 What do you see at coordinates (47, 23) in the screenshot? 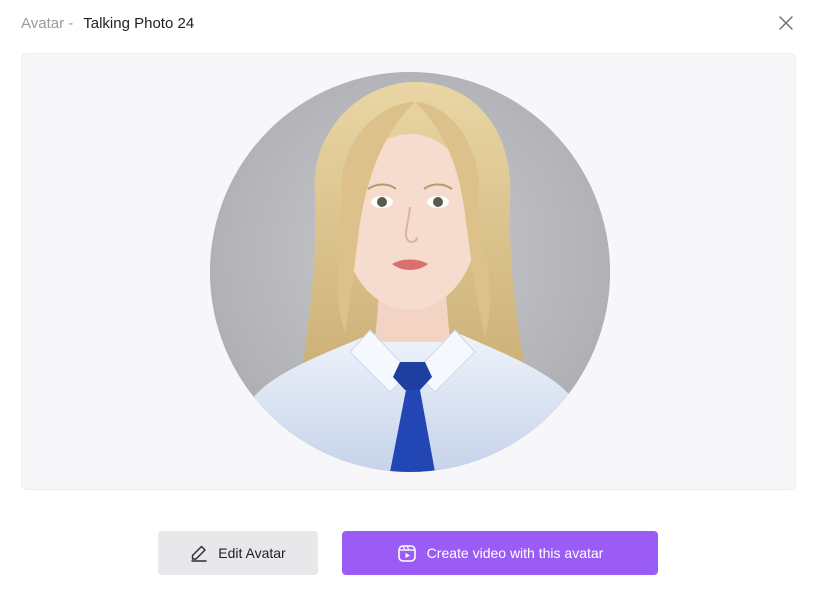
I see `title-prefix: Avatar -` at bounding box center [47, 23].